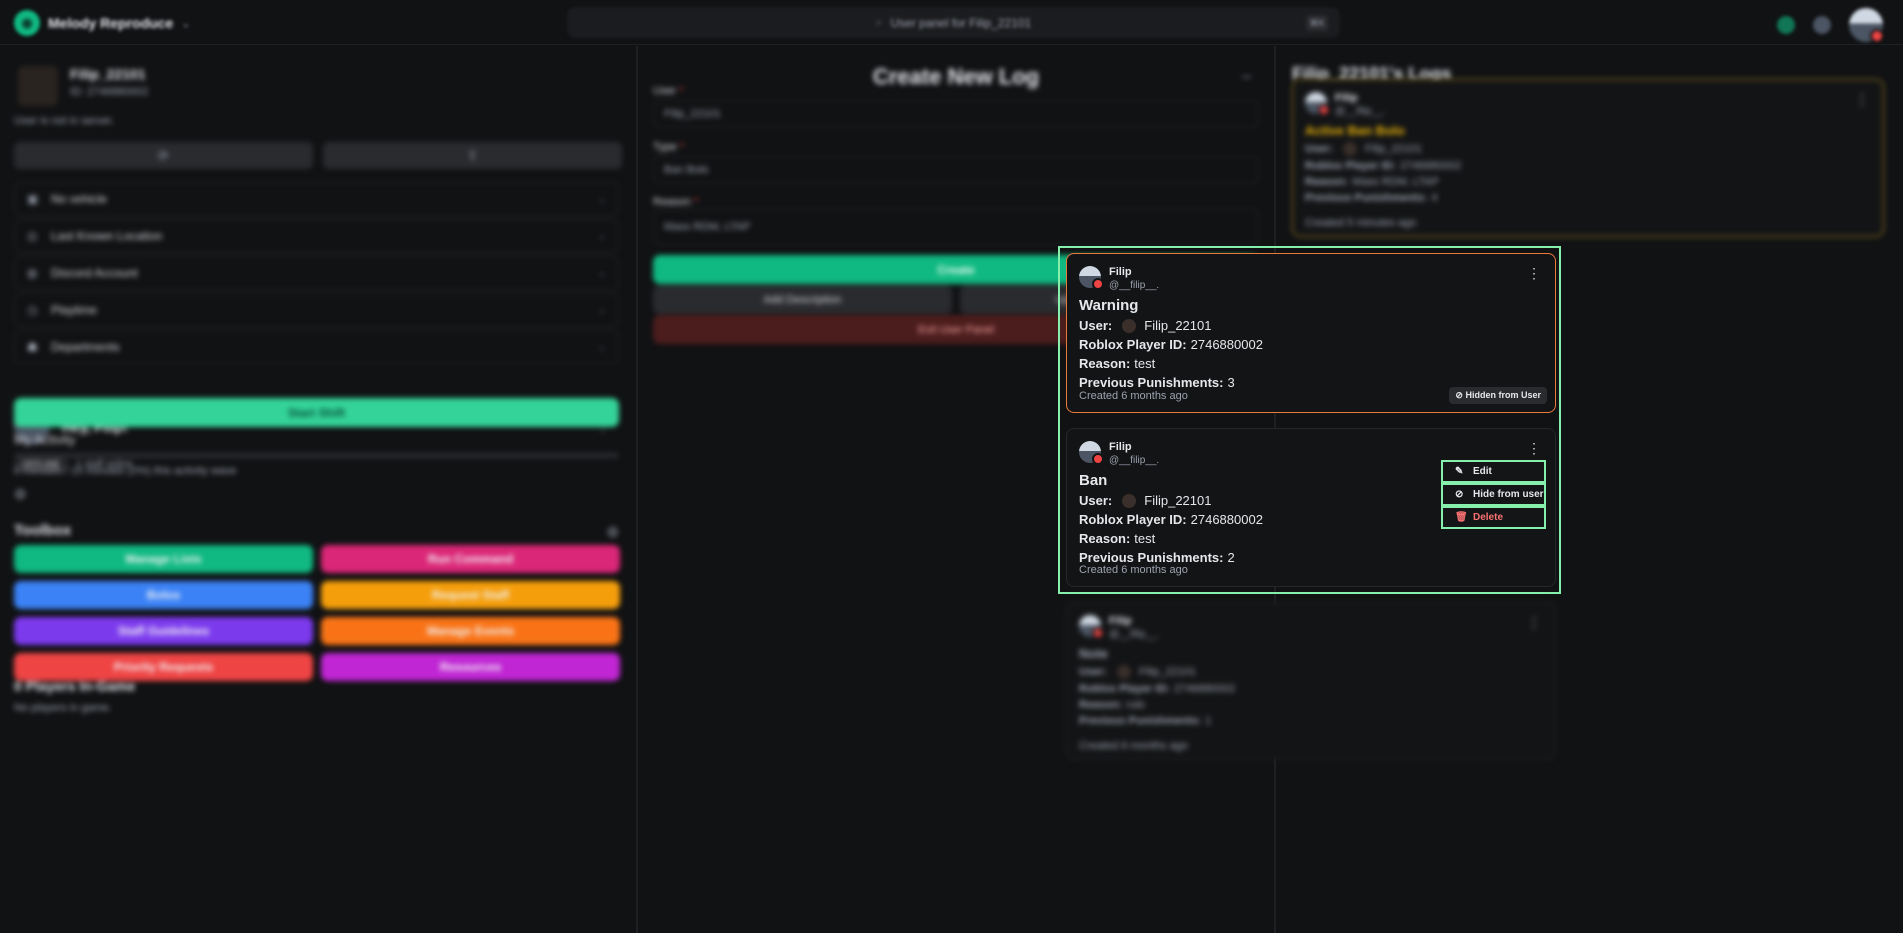 Image resolution: width=1903 pixels, height=933 pixels. I want to click on accordion-label: Departments, so click(85, 347).